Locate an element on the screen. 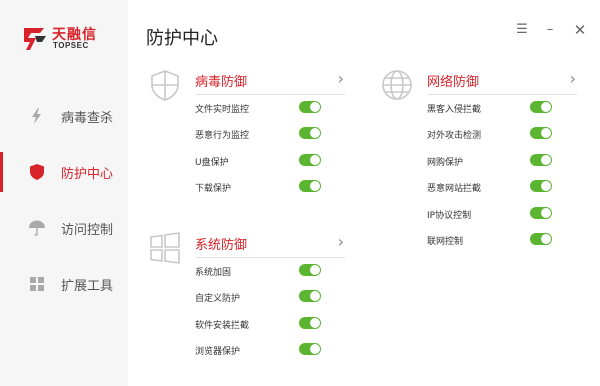 This screenshot has height=386, width=600. setting-row: 网购保护 is located at coordinates (492, 162).